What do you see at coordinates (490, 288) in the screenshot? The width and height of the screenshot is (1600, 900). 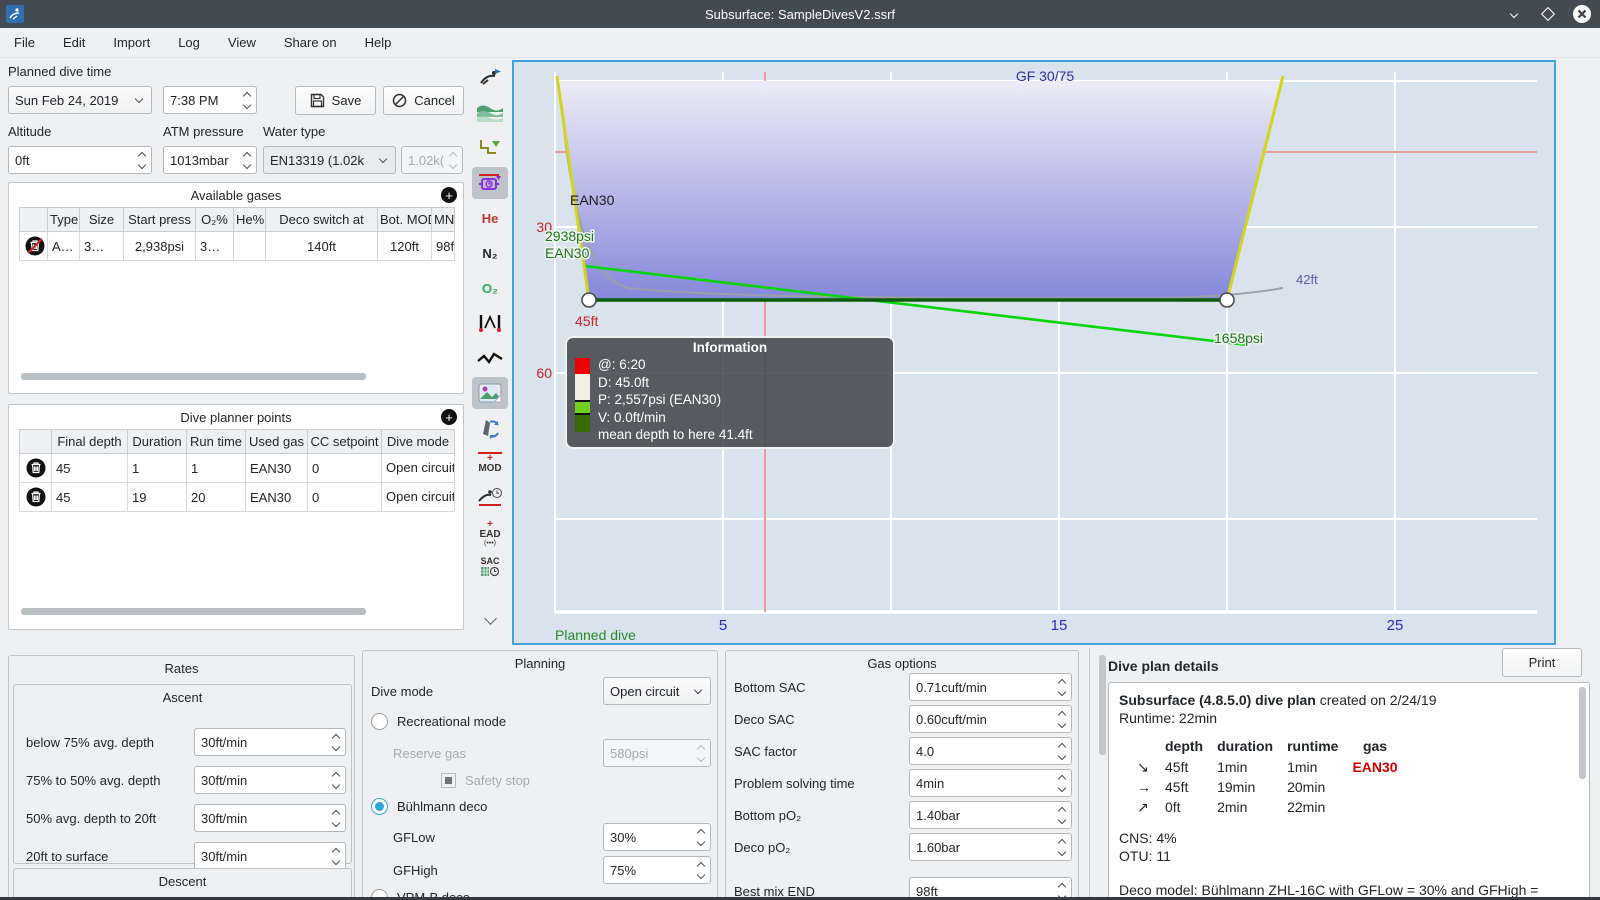 I see `toolbar-o2-button: O₂` at bounding box center [490, 288].